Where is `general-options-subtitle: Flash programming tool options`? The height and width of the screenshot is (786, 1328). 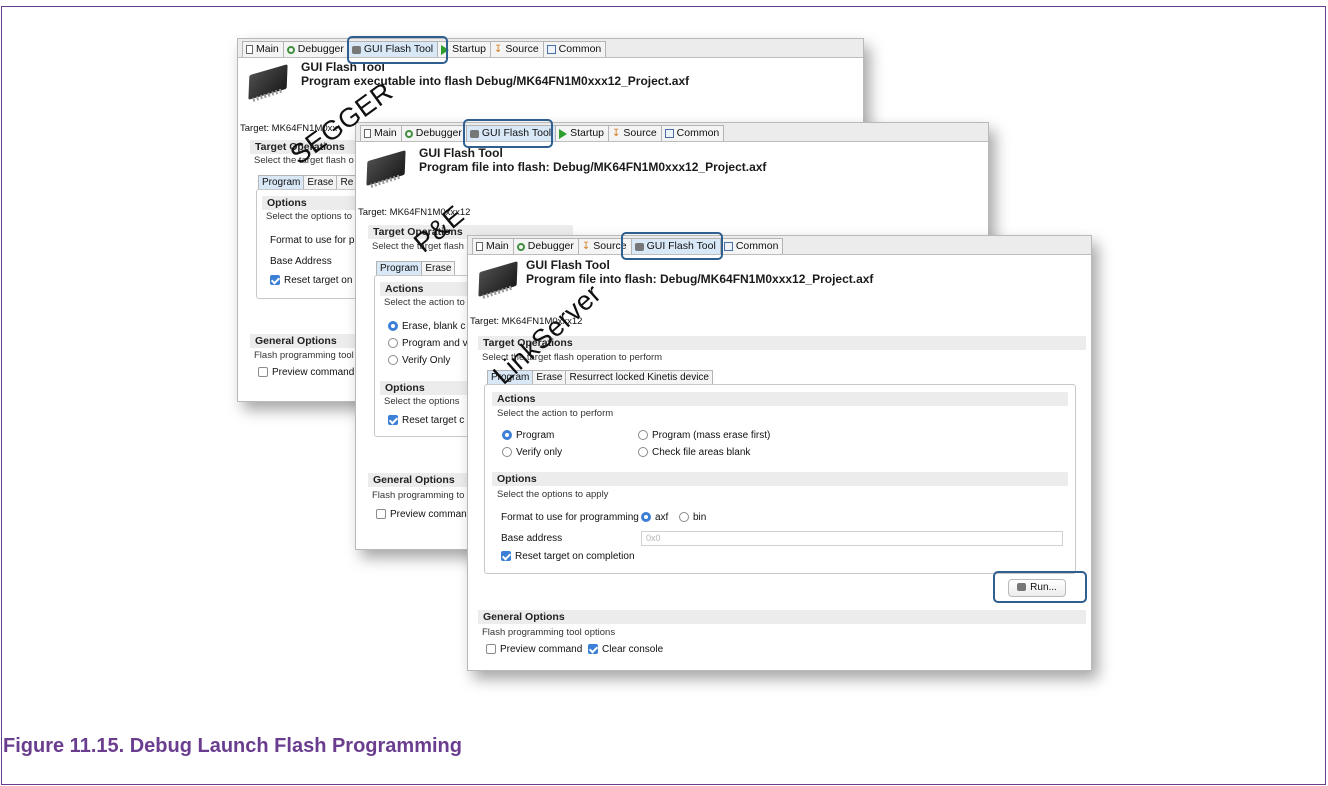
general-options-subtitle: Flash programming tool options is located at coordinates (549, 632).